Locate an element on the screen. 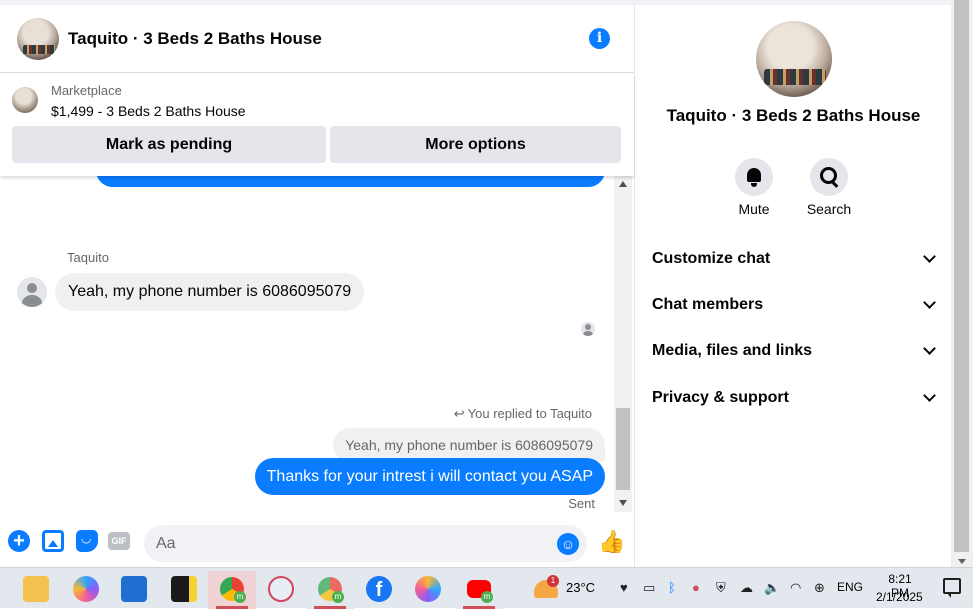 The height and width of the screenshot is (609, 973). bluetooth-icon: ᛒ is located at coordinates (672, 587).